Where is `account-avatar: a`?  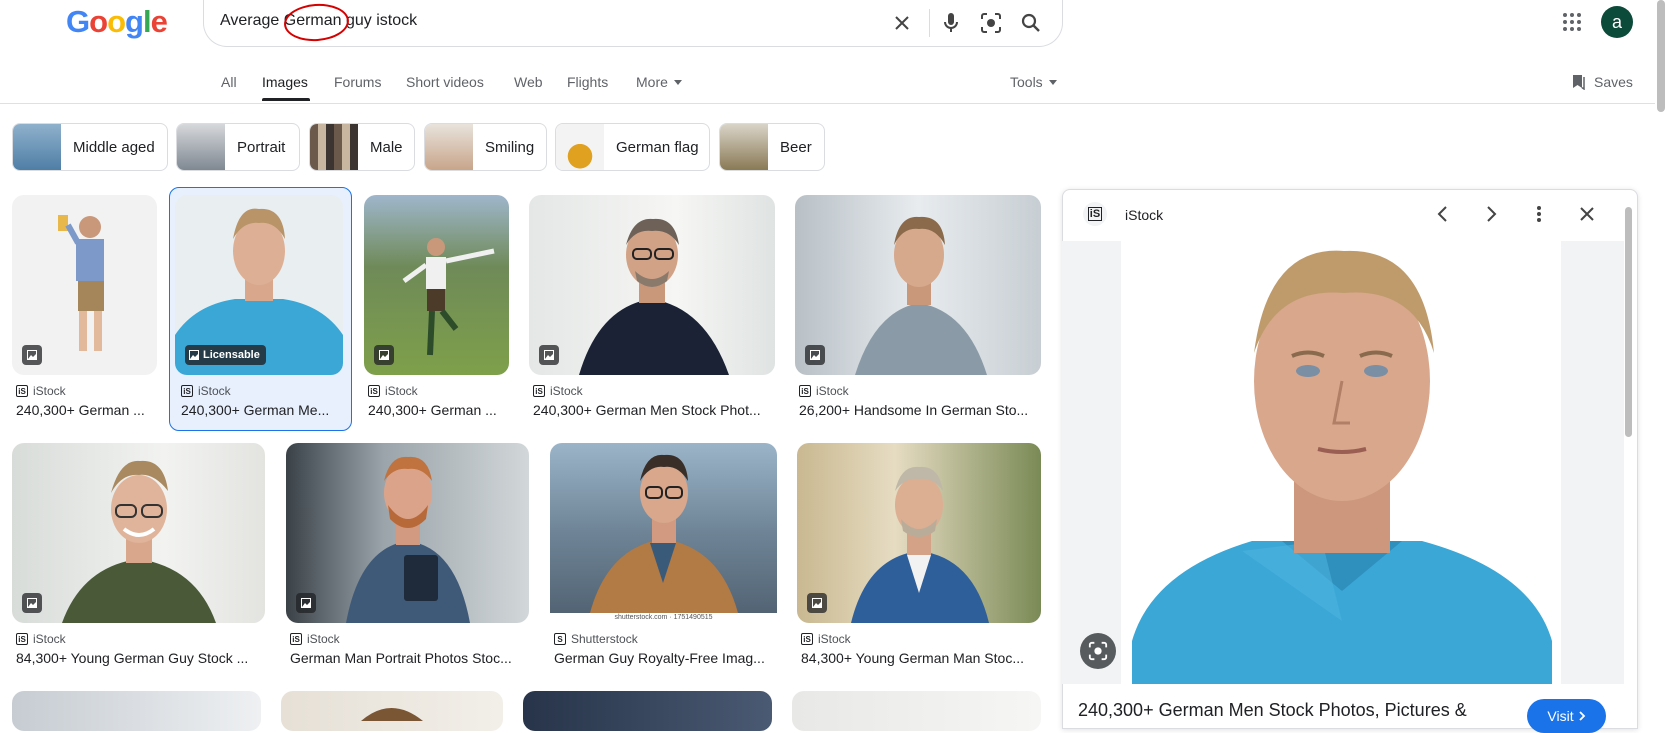
account-avatar: a is located at coordinates (1617, 22).